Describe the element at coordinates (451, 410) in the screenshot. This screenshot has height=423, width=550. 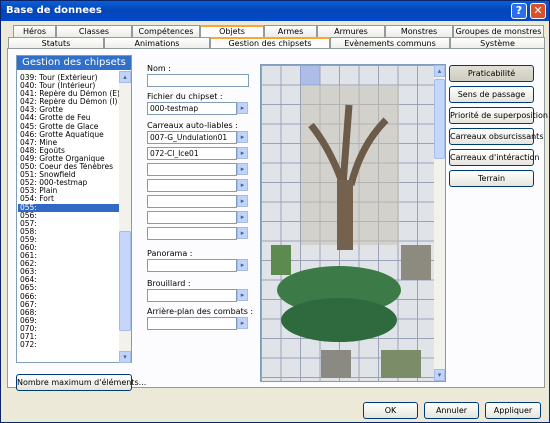
I see `cancel-button: Annuler` at that location.